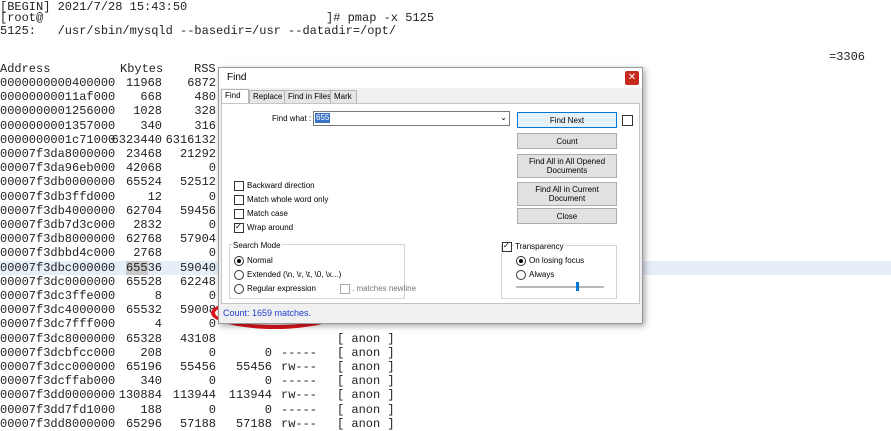 The image size is (891, 431). What do you see at coordinates (194, 395) in the screenshot?
I see `row-rss: 113944` at bounding box center [194, 395].